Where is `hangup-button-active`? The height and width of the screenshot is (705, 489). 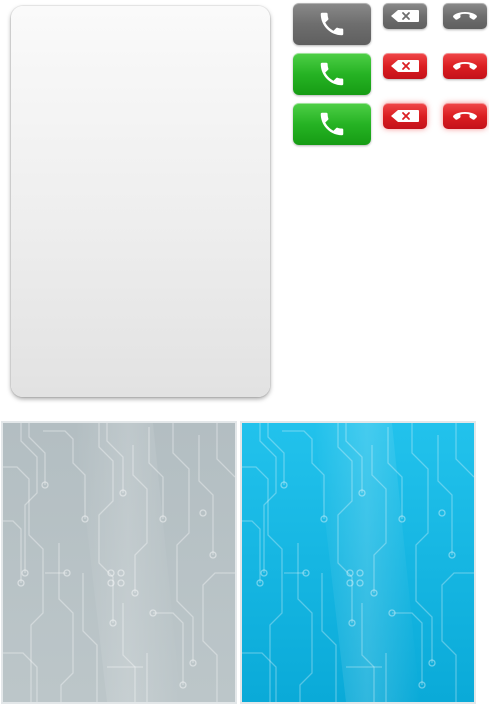
hangup-button-active is located at coordinates (465, 66).